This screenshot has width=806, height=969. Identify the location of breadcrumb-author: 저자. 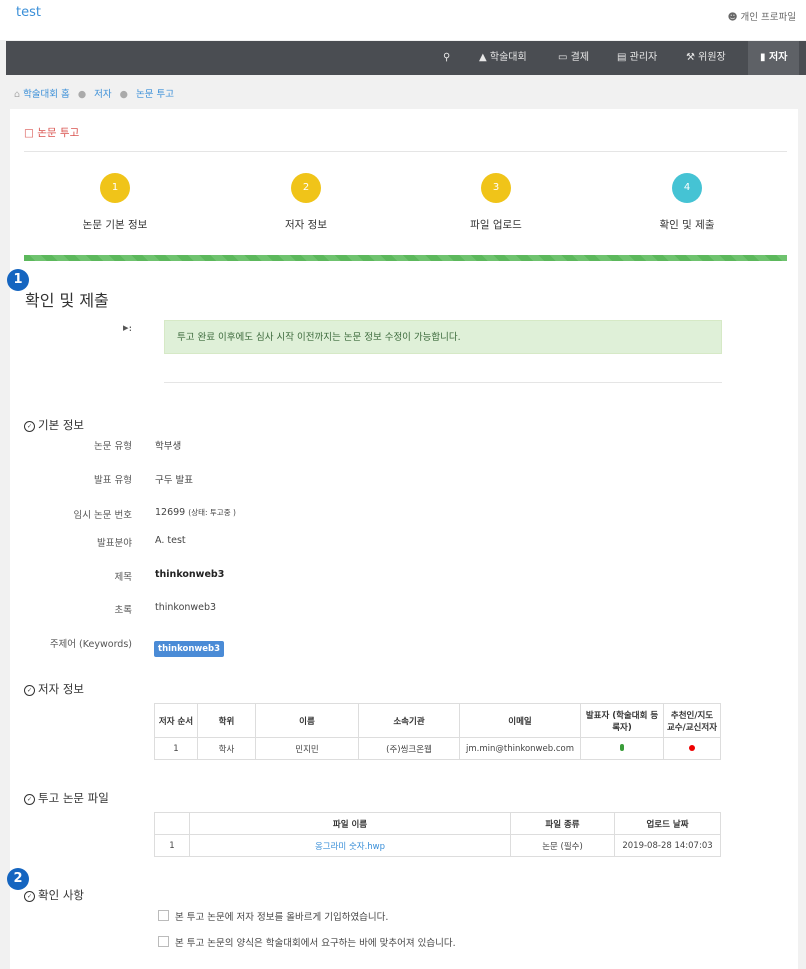
(102, 94).